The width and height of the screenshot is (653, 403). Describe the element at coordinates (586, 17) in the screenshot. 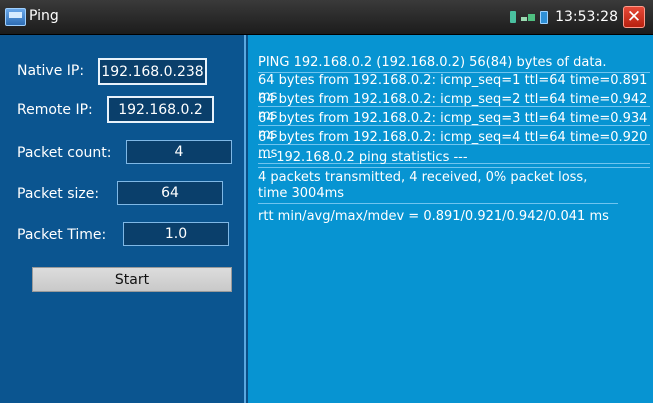

I see `status-clock: 13:53:28` at that location.